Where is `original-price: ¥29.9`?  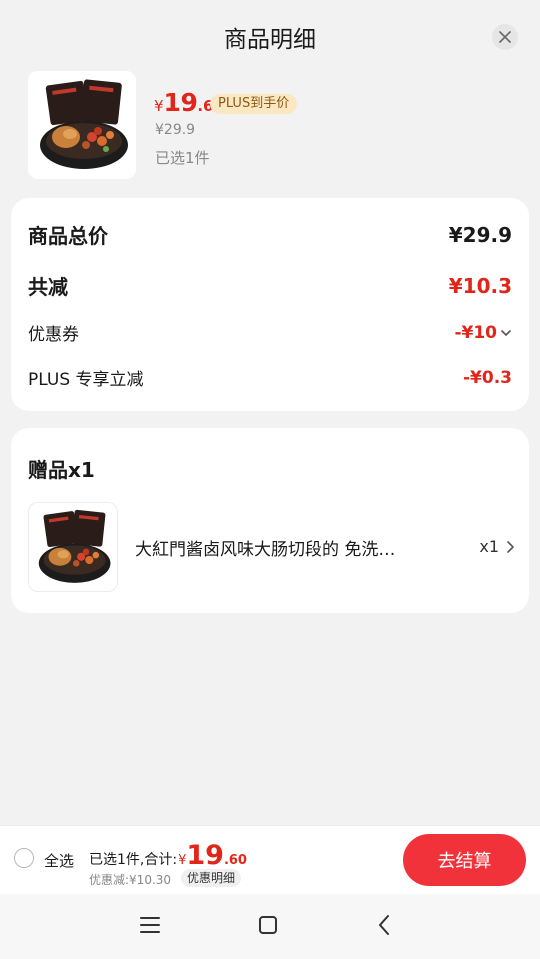
original-price: ¥29.9 is located at coordinates (175, 130).